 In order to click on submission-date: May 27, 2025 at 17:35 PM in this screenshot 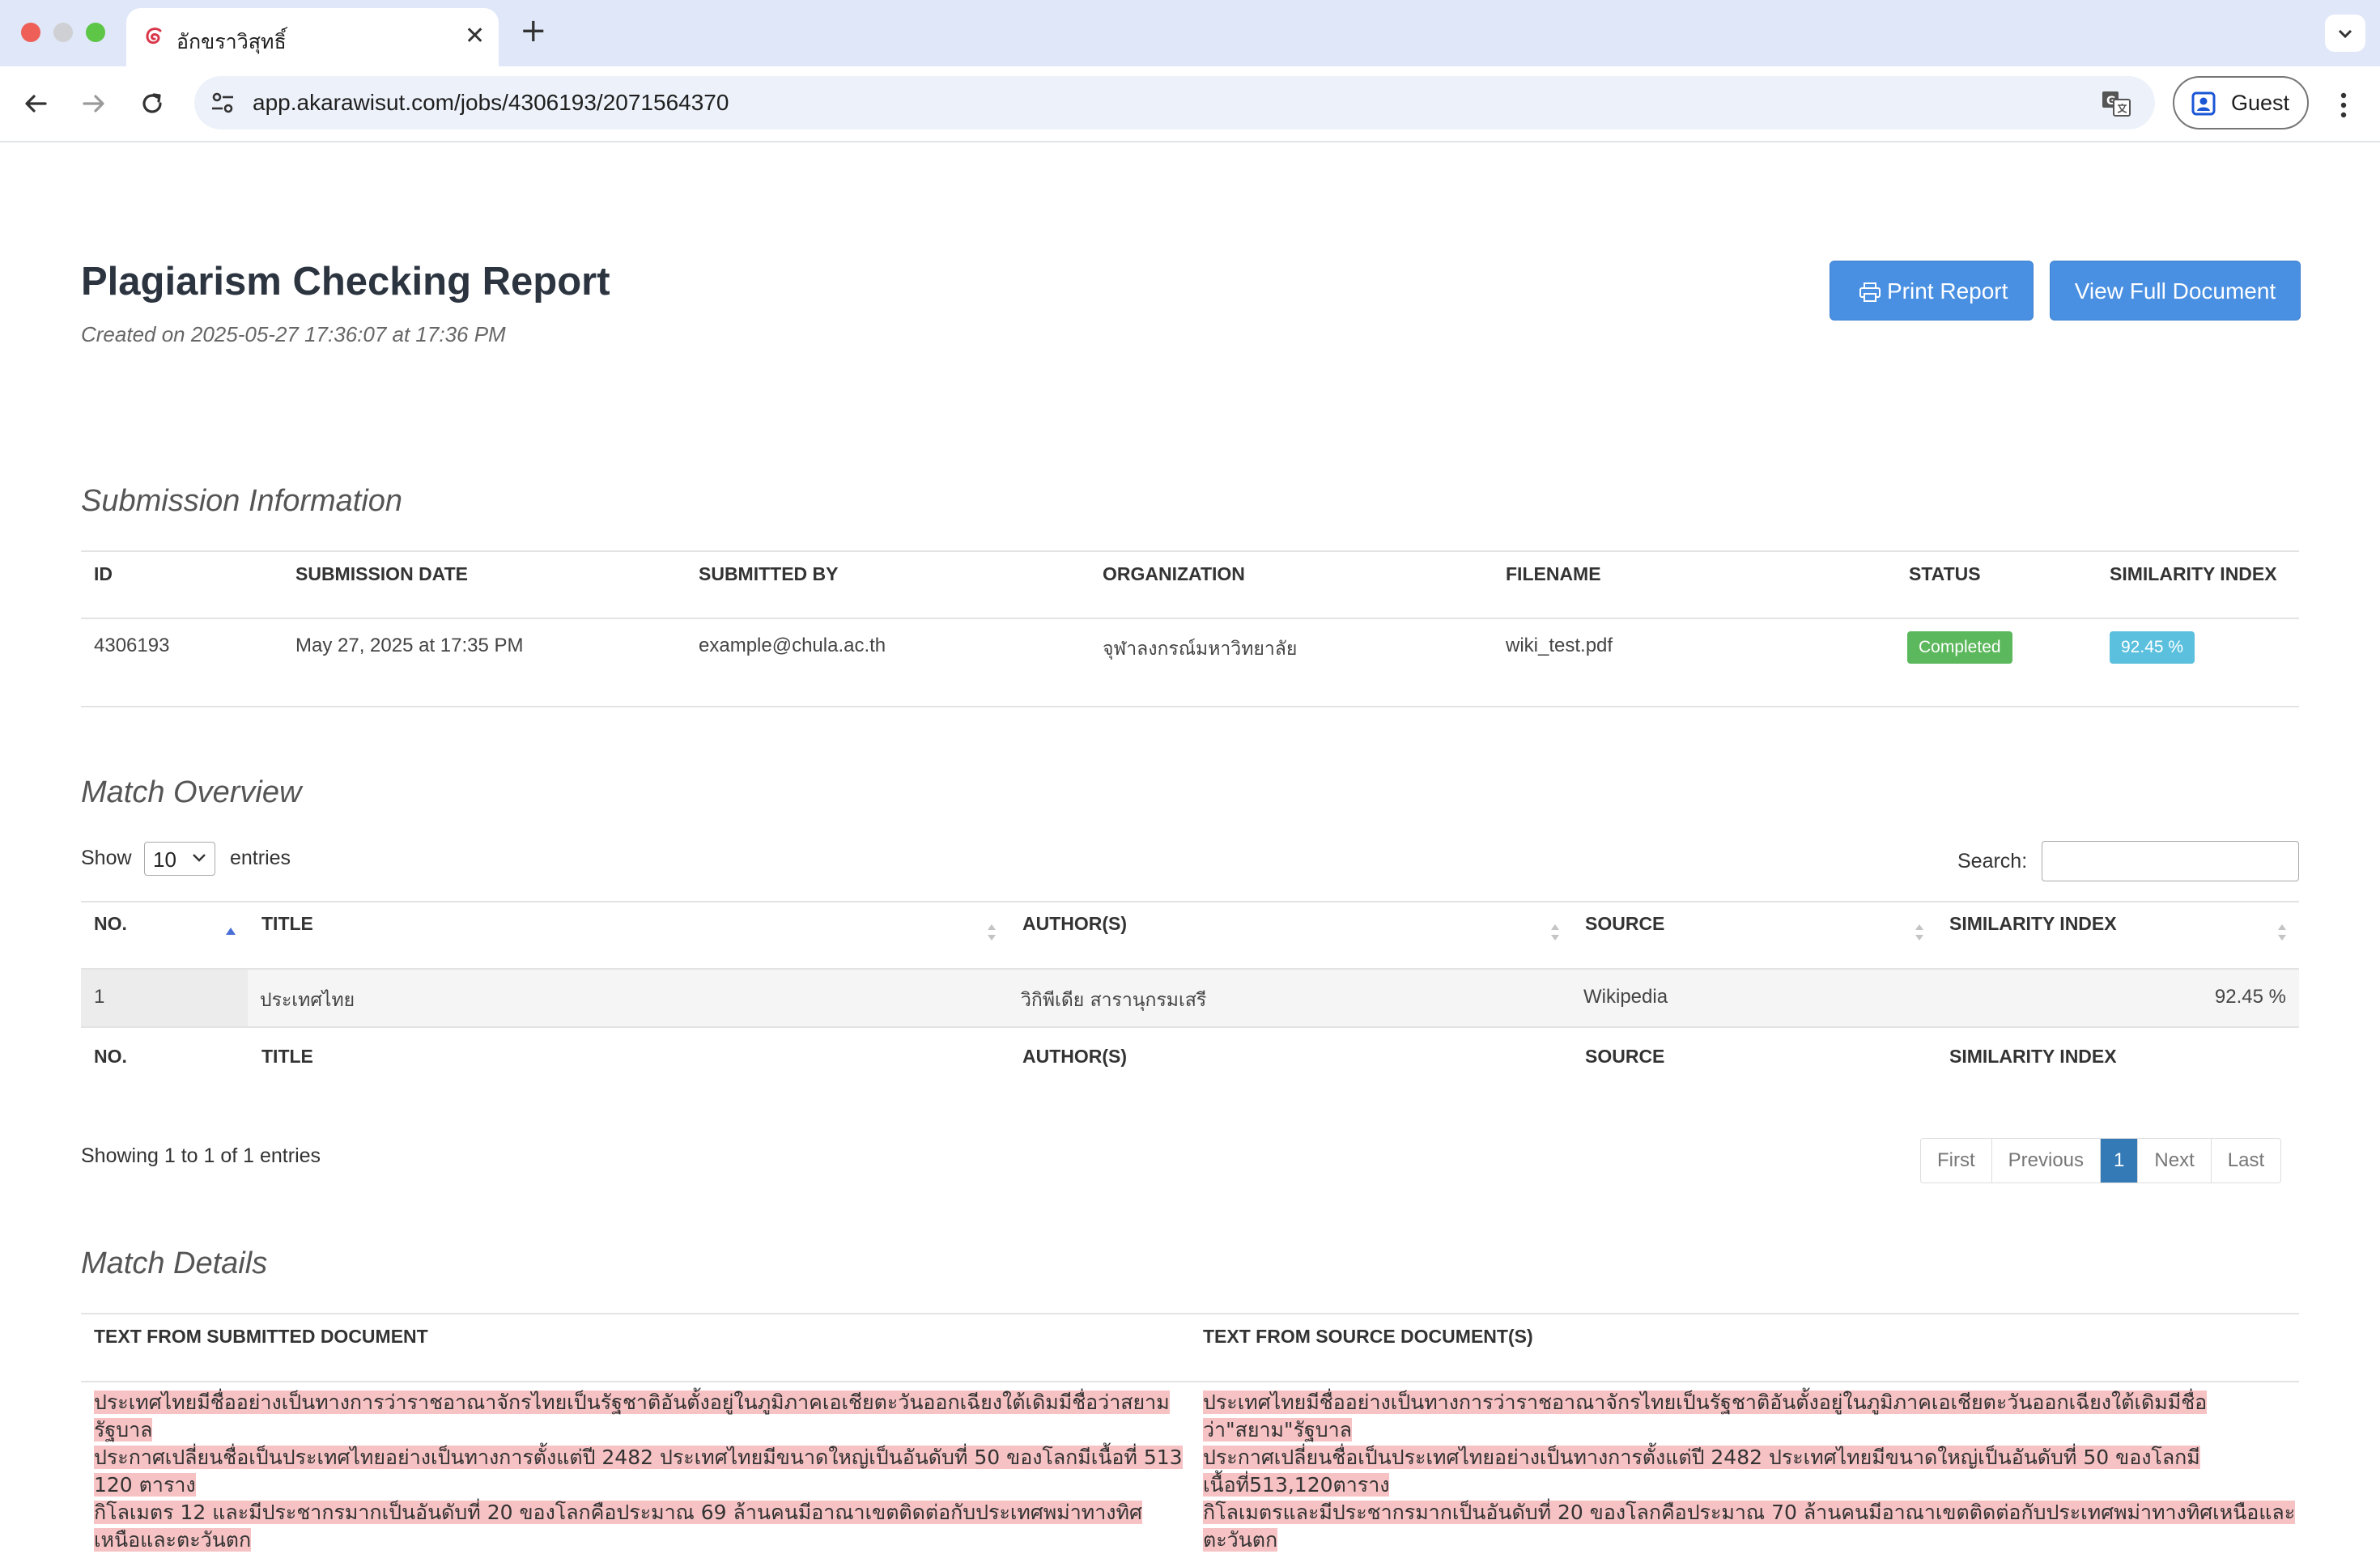, I will do `click(409, 645)`.